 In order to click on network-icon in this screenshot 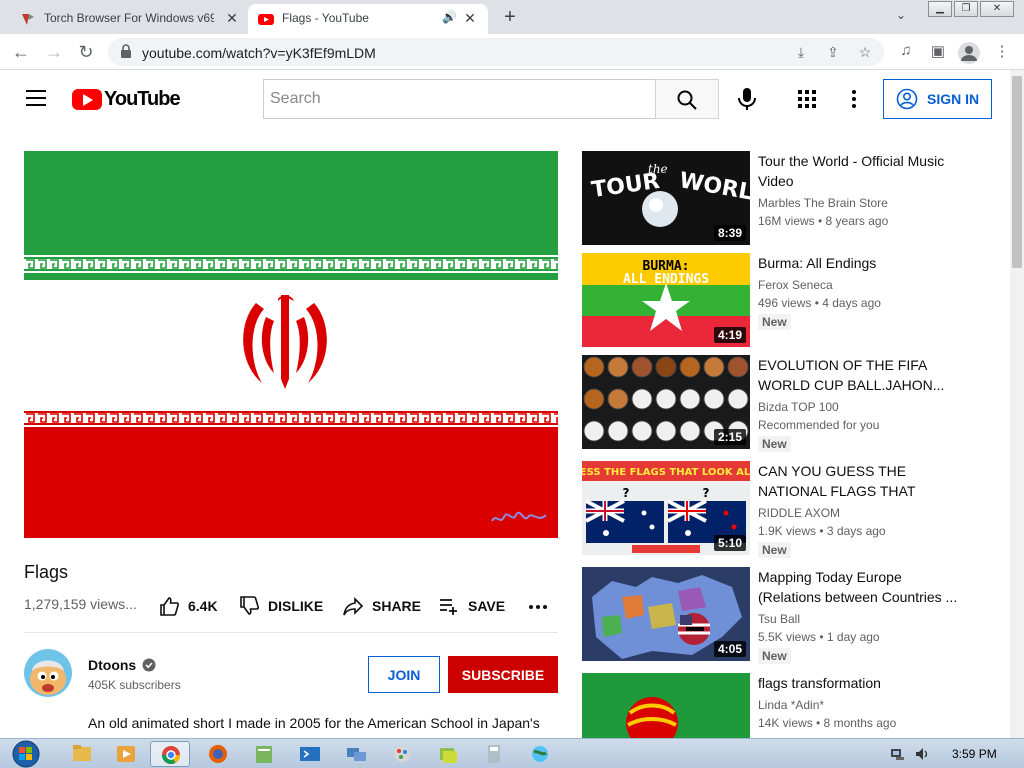, I will do `click(356, 754)`.